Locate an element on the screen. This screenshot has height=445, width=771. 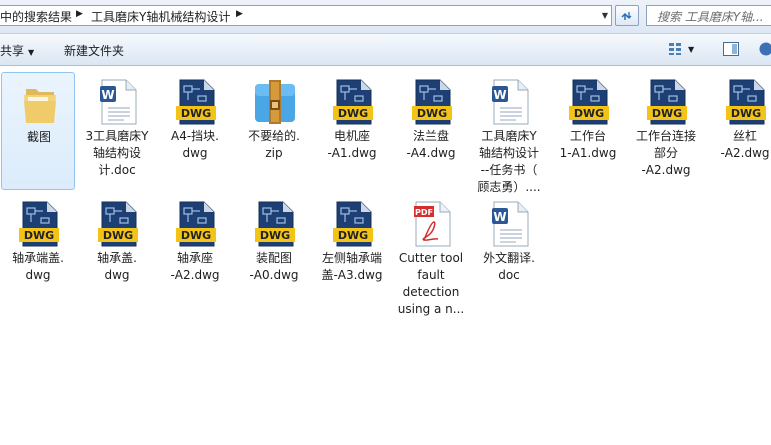
breadcrumb-current-folder: 工具磨床Y轴机械结构设计 is located at coordinates (160, 16).